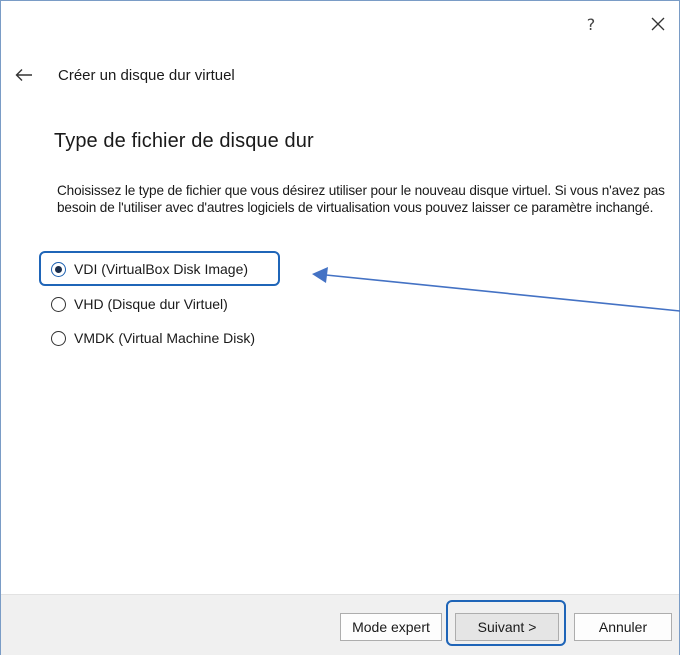  Describe the element at coordinates (340, 76) in the screenshot. I see `wizard-header: Créer un disque dur virtuel` at that location.